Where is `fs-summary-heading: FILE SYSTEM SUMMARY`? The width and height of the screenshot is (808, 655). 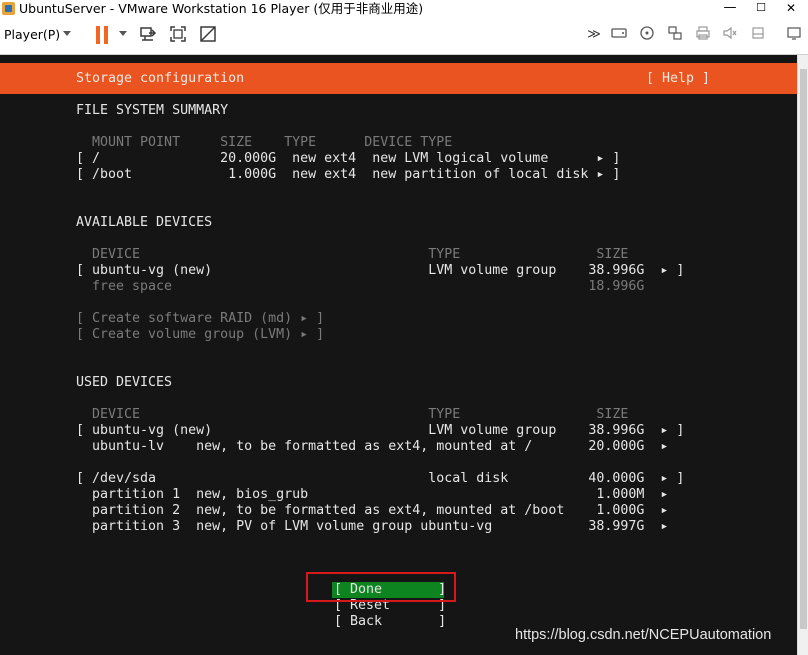
fs-summary-heading: FILE SYSTEM SUMMARY is located at coordinates (152, 110).